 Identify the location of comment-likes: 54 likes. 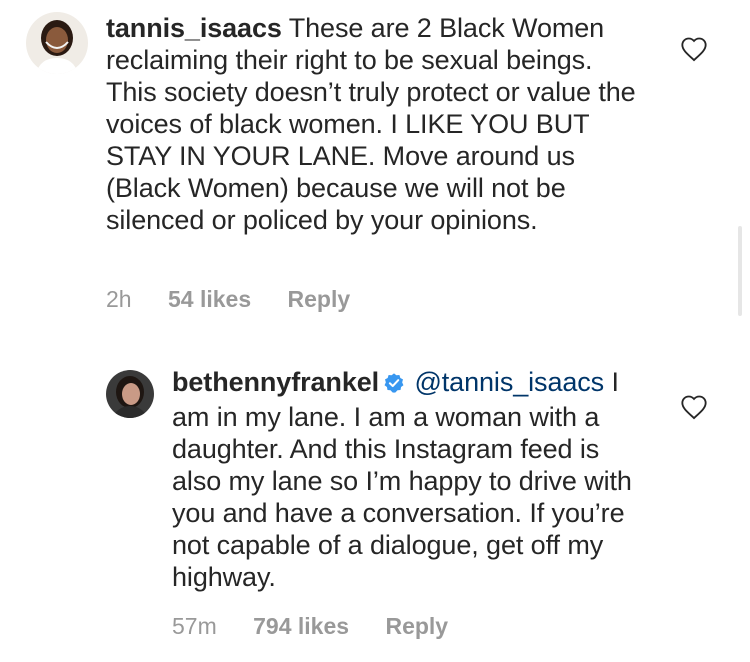
(209, 299).